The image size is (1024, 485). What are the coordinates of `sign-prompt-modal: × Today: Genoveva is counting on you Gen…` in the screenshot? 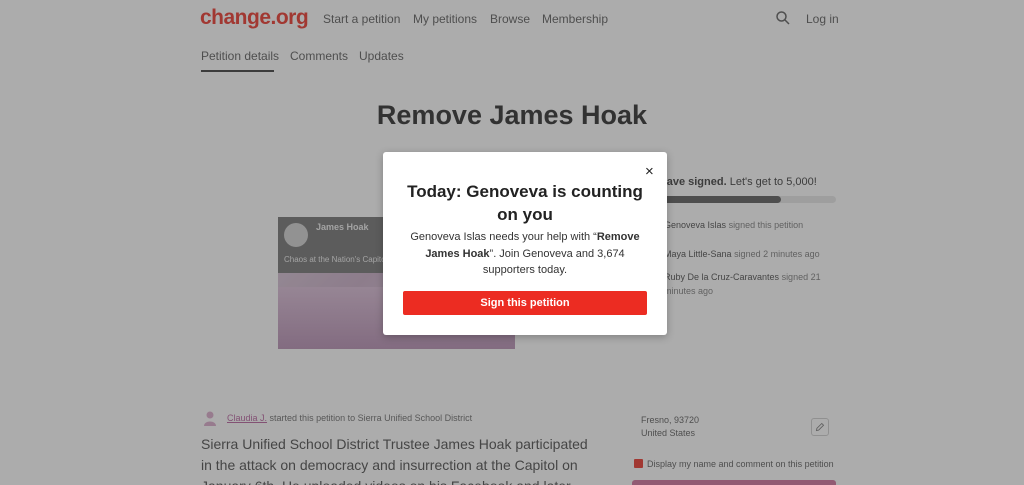 It's located at (525, 243).